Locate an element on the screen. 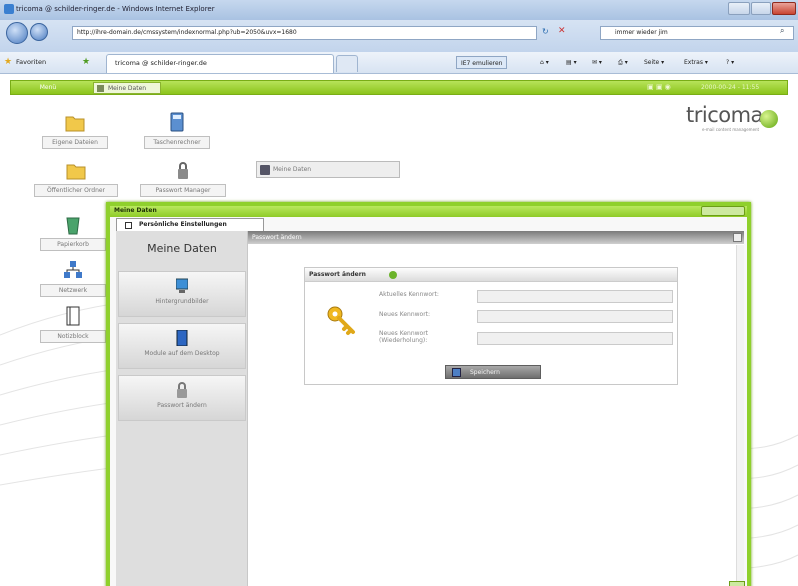 This screenshot has width=798, height=586. panel-collapse-button is located at coordinates (737, 237).